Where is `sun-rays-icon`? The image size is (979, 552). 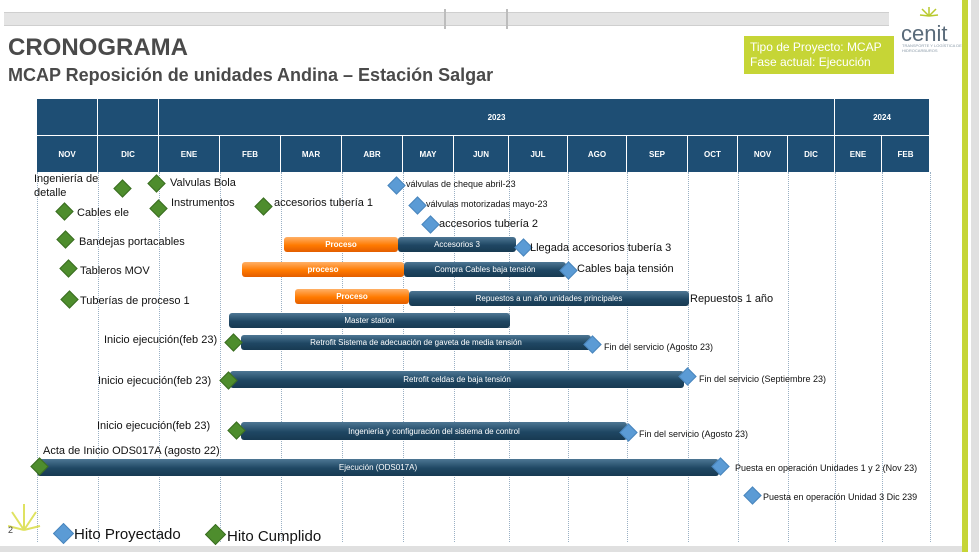 sun-rays-icon is located at coordinates (24, 522).